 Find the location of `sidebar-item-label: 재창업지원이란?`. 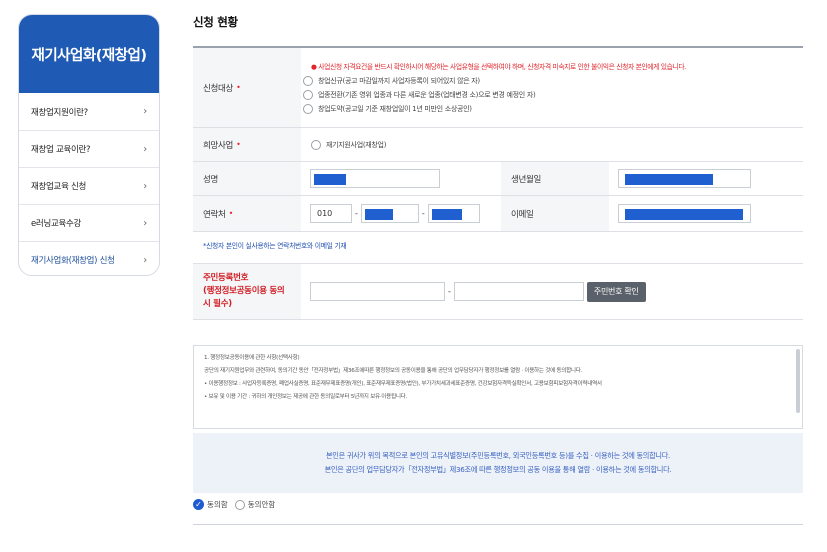

sidebar-item-label: 재창업지원이란? is located at coordinates (59, 112).